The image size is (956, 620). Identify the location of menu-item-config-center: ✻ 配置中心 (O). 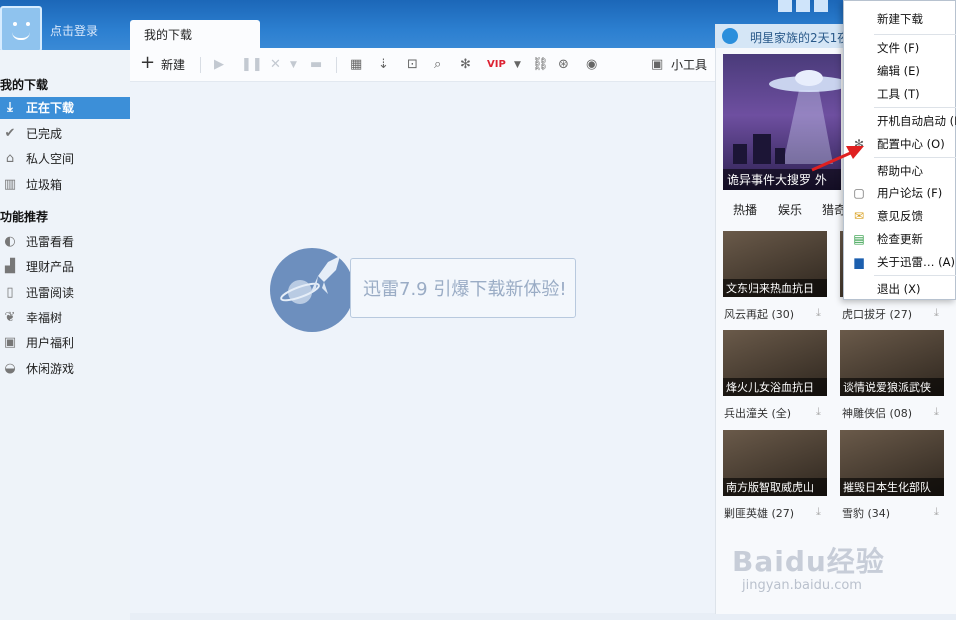
(900, 144).